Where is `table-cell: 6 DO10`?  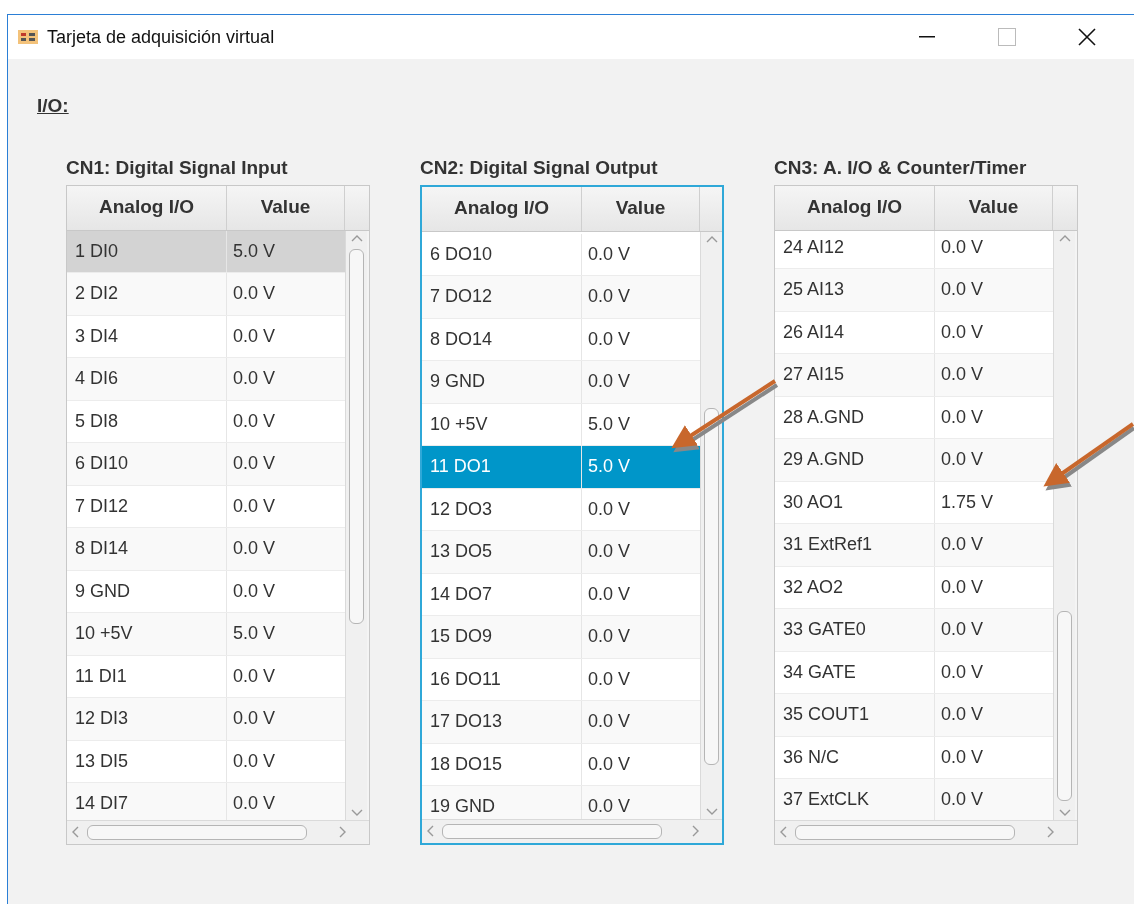 table-cell: 6 DO10 is located at coordinates (502, 254).